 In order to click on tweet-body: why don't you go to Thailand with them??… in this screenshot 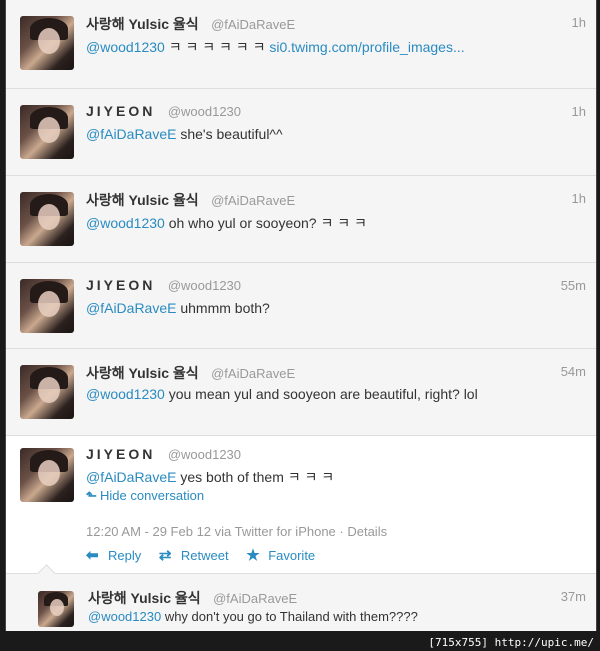, I will do `click(289, 616)`.